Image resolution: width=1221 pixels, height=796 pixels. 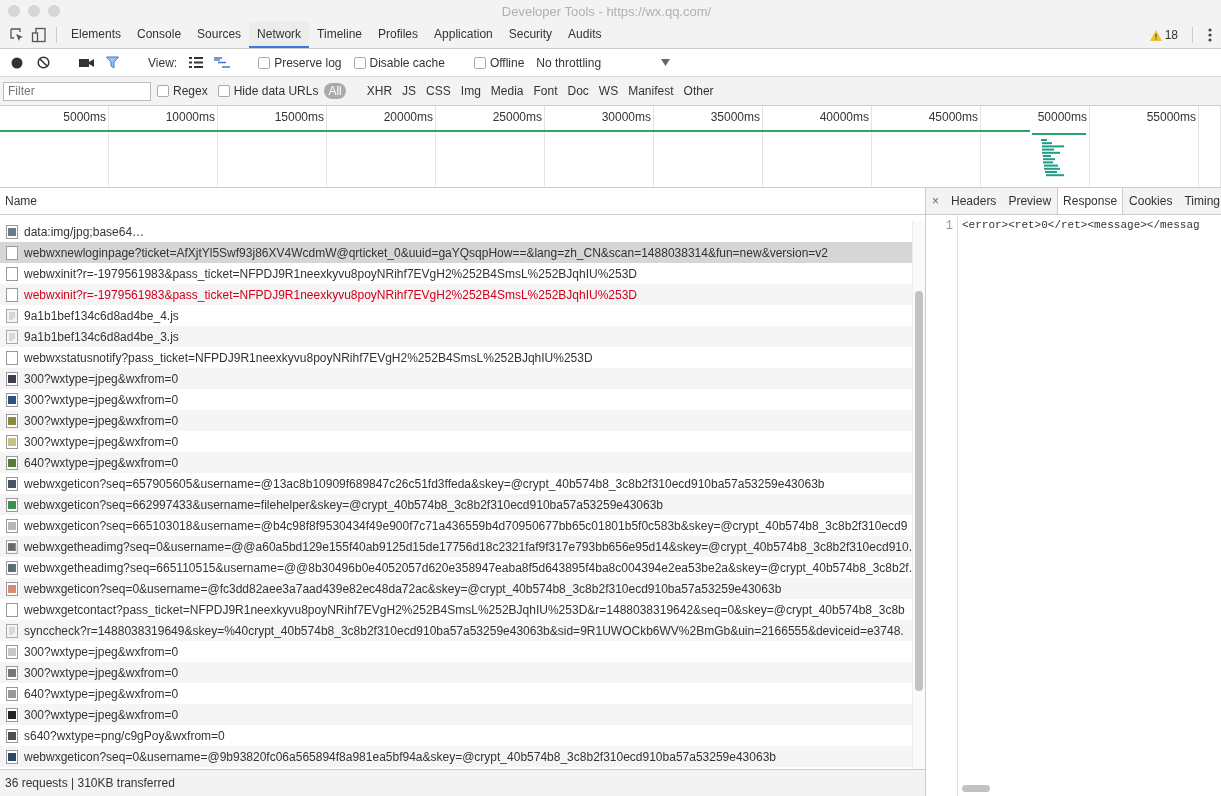 I want to click on type-filter: Media, so click(x=507, y=91).